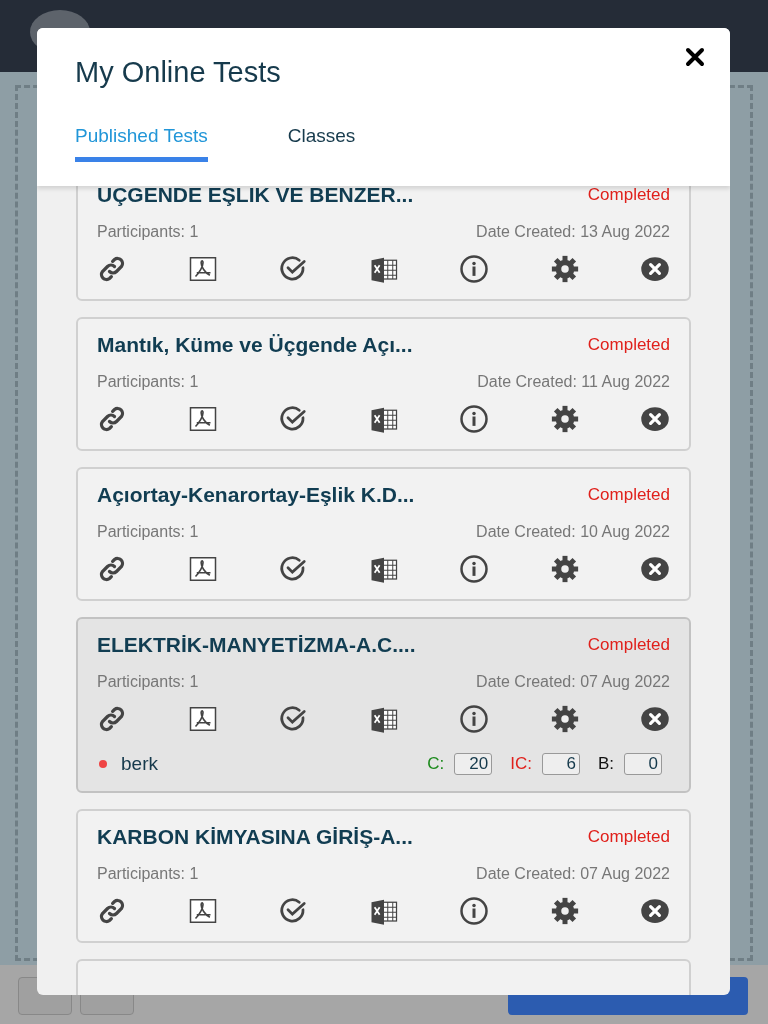 The width and height of the screenshot is (768, 1024). I want to click on date-created: Date Created: 10 Aug 2022, so click(573, 532).